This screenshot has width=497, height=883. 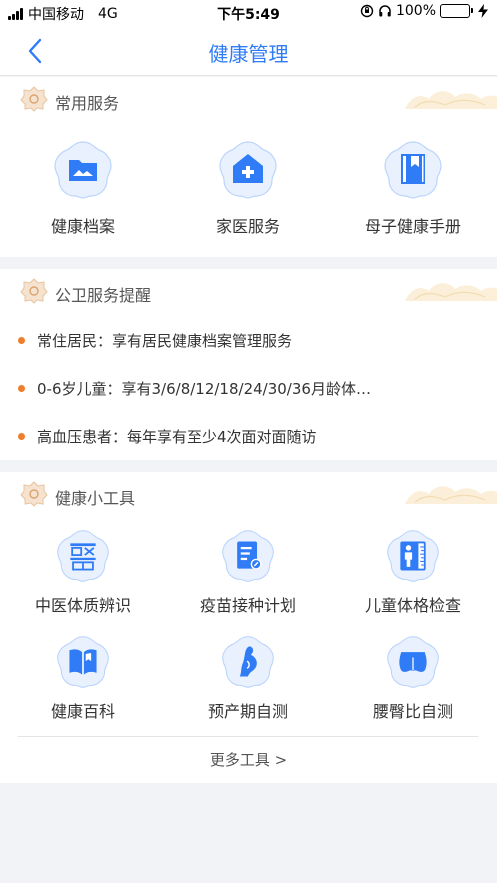 I want to click on service-health-record: 健康档案, so click(x=83, y=188).